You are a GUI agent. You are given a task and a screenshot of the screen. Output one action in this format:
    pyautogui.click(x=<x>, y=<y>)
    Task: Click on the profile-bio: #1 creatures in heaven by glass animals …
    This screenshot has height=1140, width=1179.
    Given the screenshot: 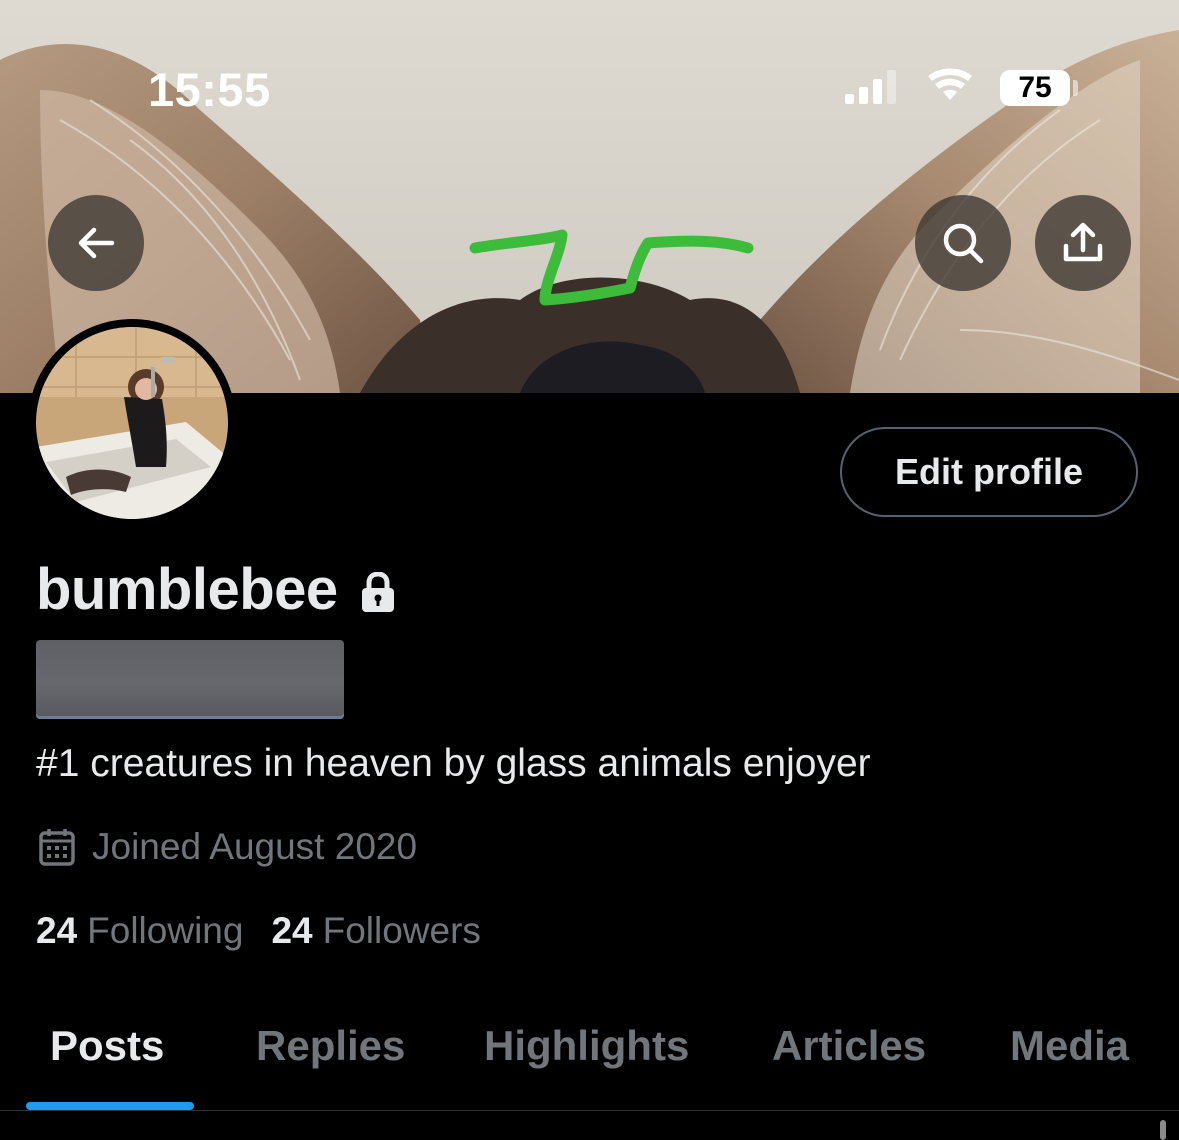 What is the action you would take?
    pyautogui.click(x=453, y=763)
    